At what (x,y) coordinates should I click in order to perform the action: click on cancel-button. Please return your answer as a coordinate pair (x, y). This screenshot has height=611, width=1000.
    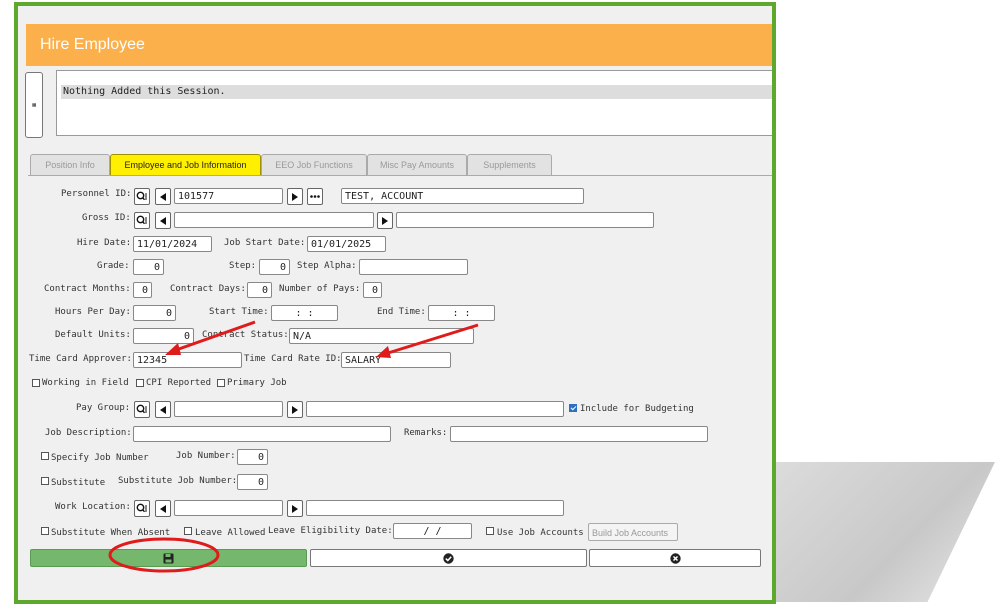
    Looking at the image, I should click on (675, 558).